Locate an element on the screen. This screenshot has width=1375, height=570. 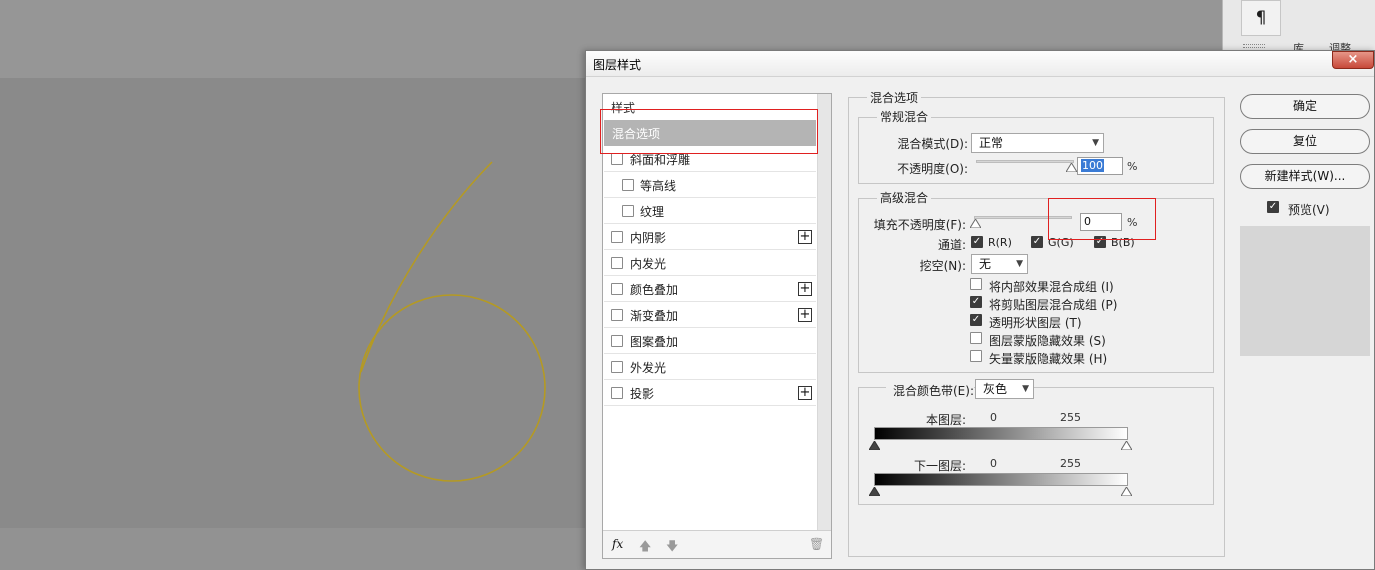
opacity-slider-thumb is located at coordinates (1071, 167).